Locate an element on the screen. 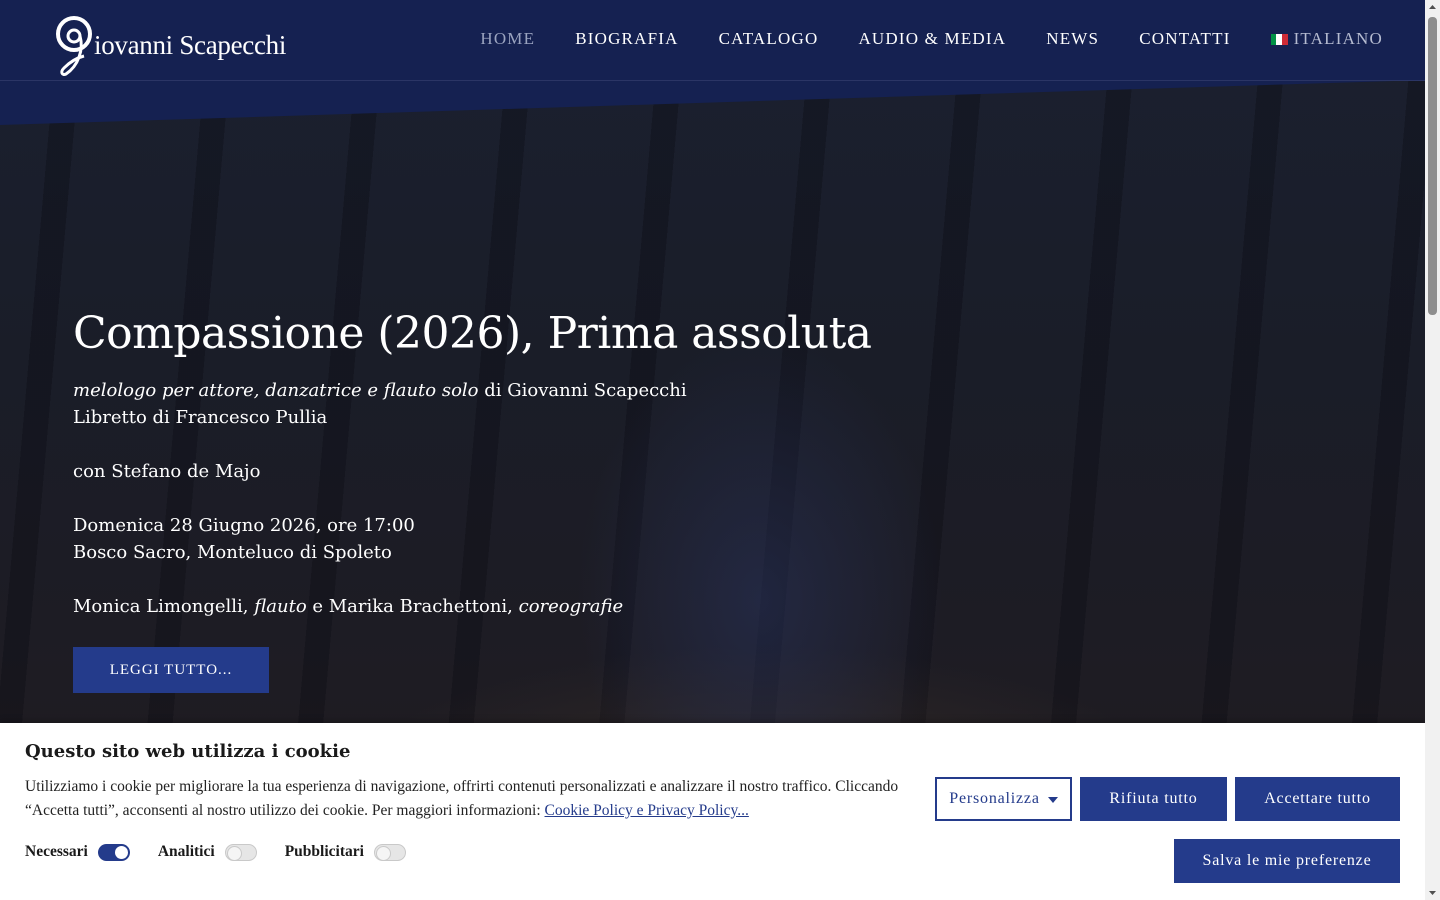  toggle-necessari: Necessari is located at coordinates (77, 852).